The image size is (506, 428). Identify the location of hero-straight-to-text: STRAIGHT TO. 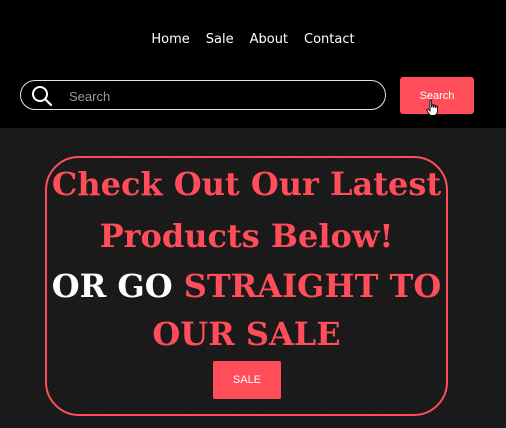
(312, 286).